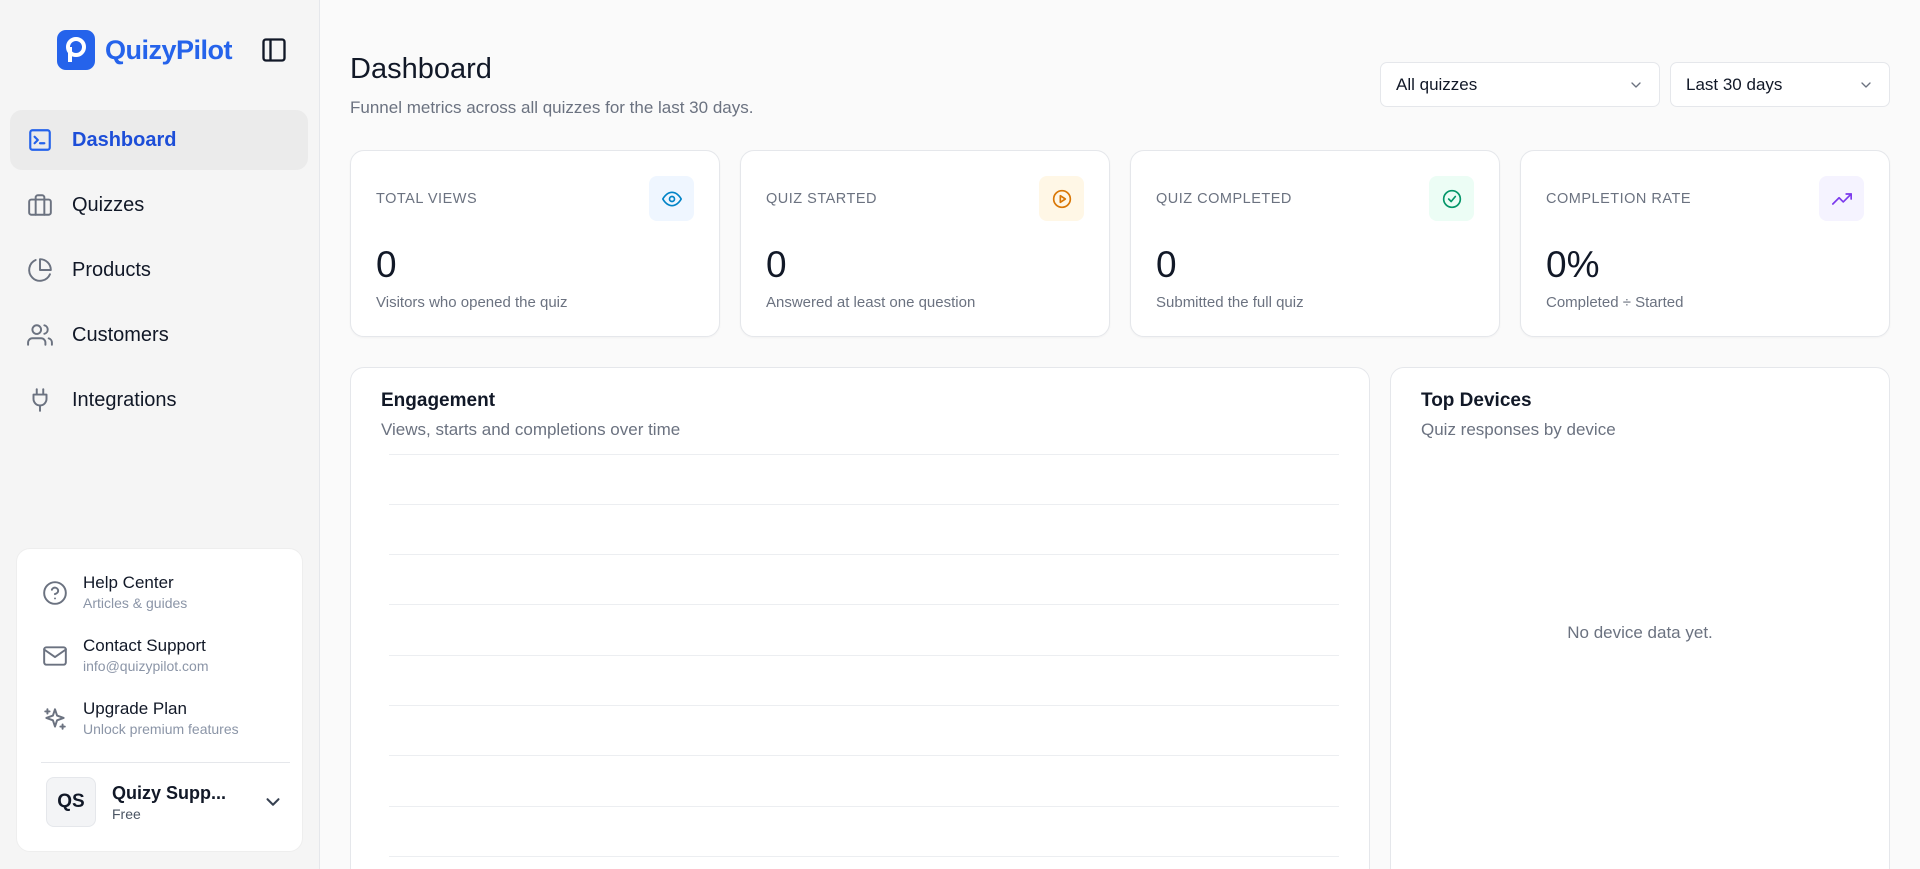 This screenshot has width=1920, height=869. Describe the element at coordinates (1437, 84) in the screenshot. I see `quiz-filter-value: All quizzes` at that location.